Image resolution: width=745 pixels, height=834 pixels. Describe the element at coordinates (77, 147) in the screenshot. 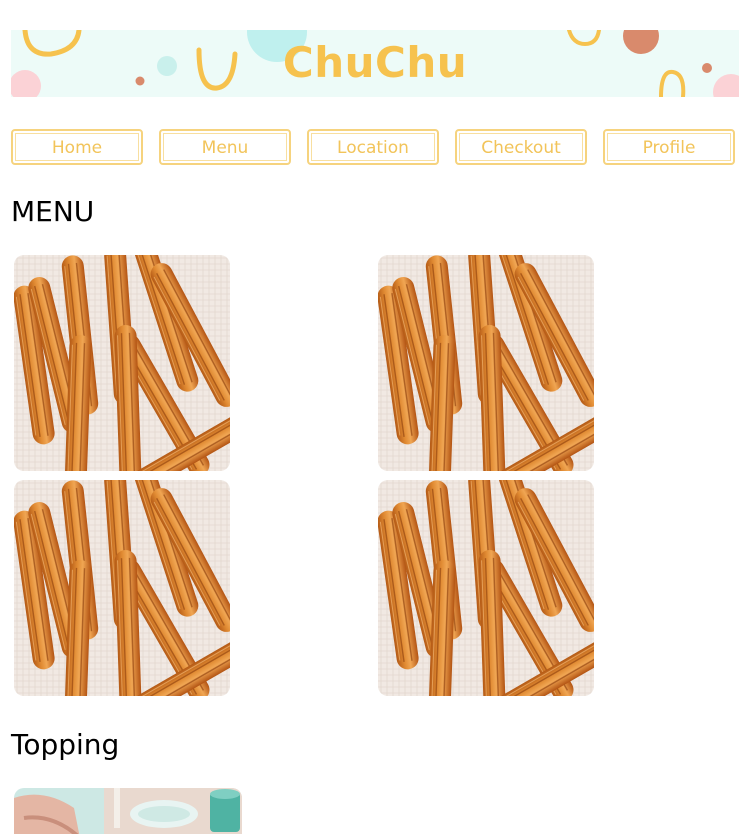

I see `nav-home-button: Home` at that location.